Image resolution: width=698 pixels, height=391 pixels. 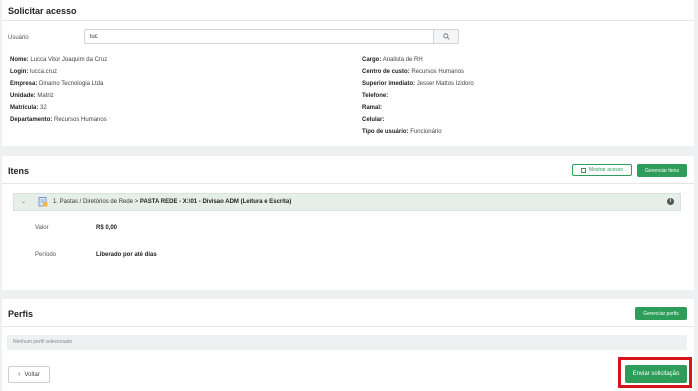 What do you see at coordinates (19, 374) in the screenshot?
I see `chevron-left-icon: ‹` at bounding box center [19, 374].